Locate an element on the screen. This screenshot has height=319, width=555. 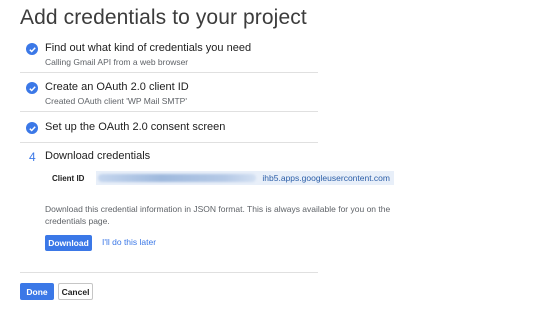
step-title: Download credentials is located at coordinates (98, 156).